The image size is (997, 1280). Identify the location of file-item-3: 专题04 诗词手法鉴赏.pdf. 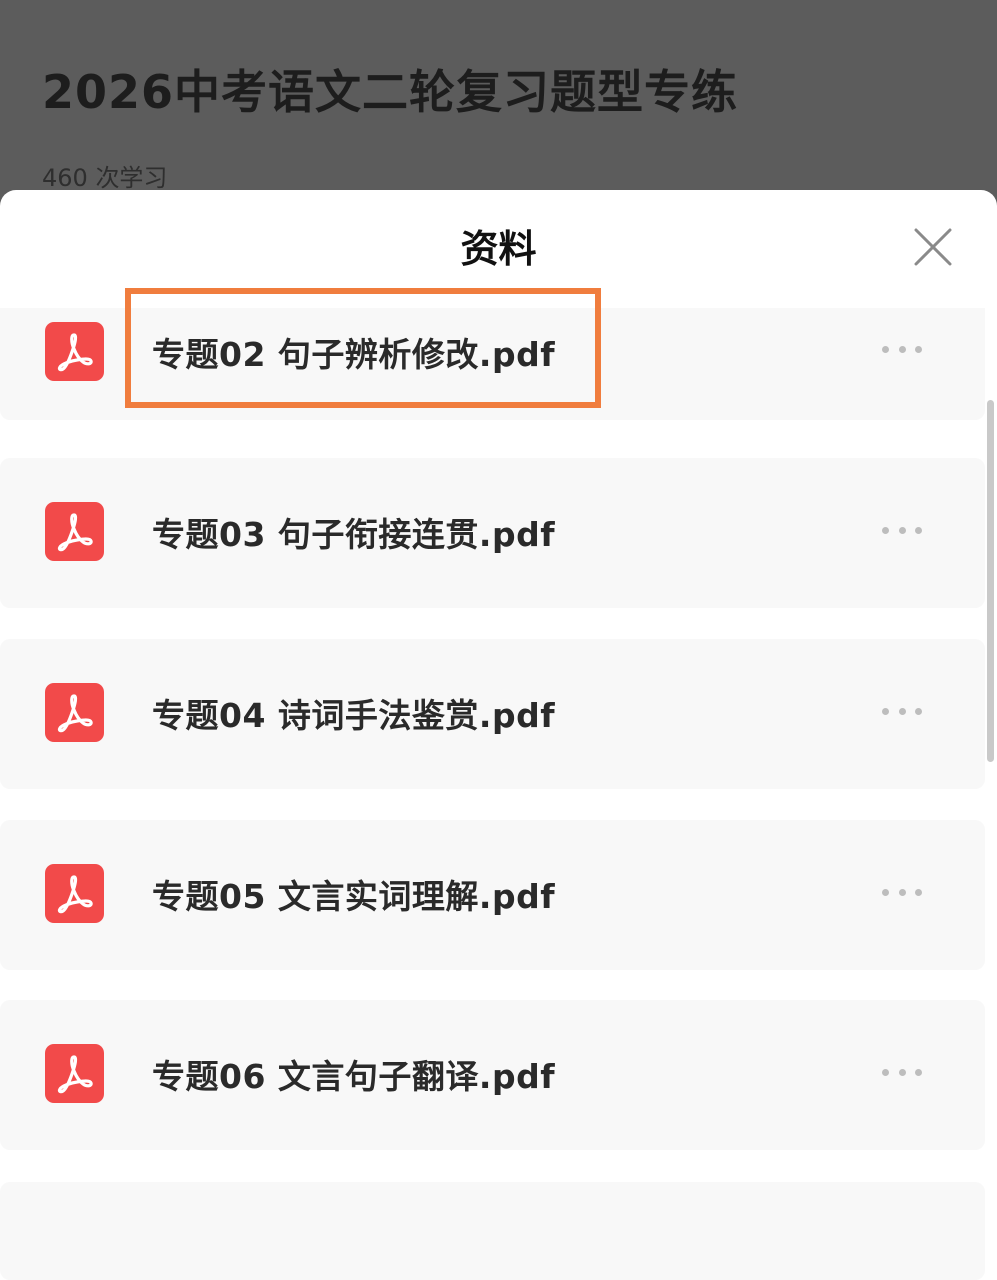
(492, 714).